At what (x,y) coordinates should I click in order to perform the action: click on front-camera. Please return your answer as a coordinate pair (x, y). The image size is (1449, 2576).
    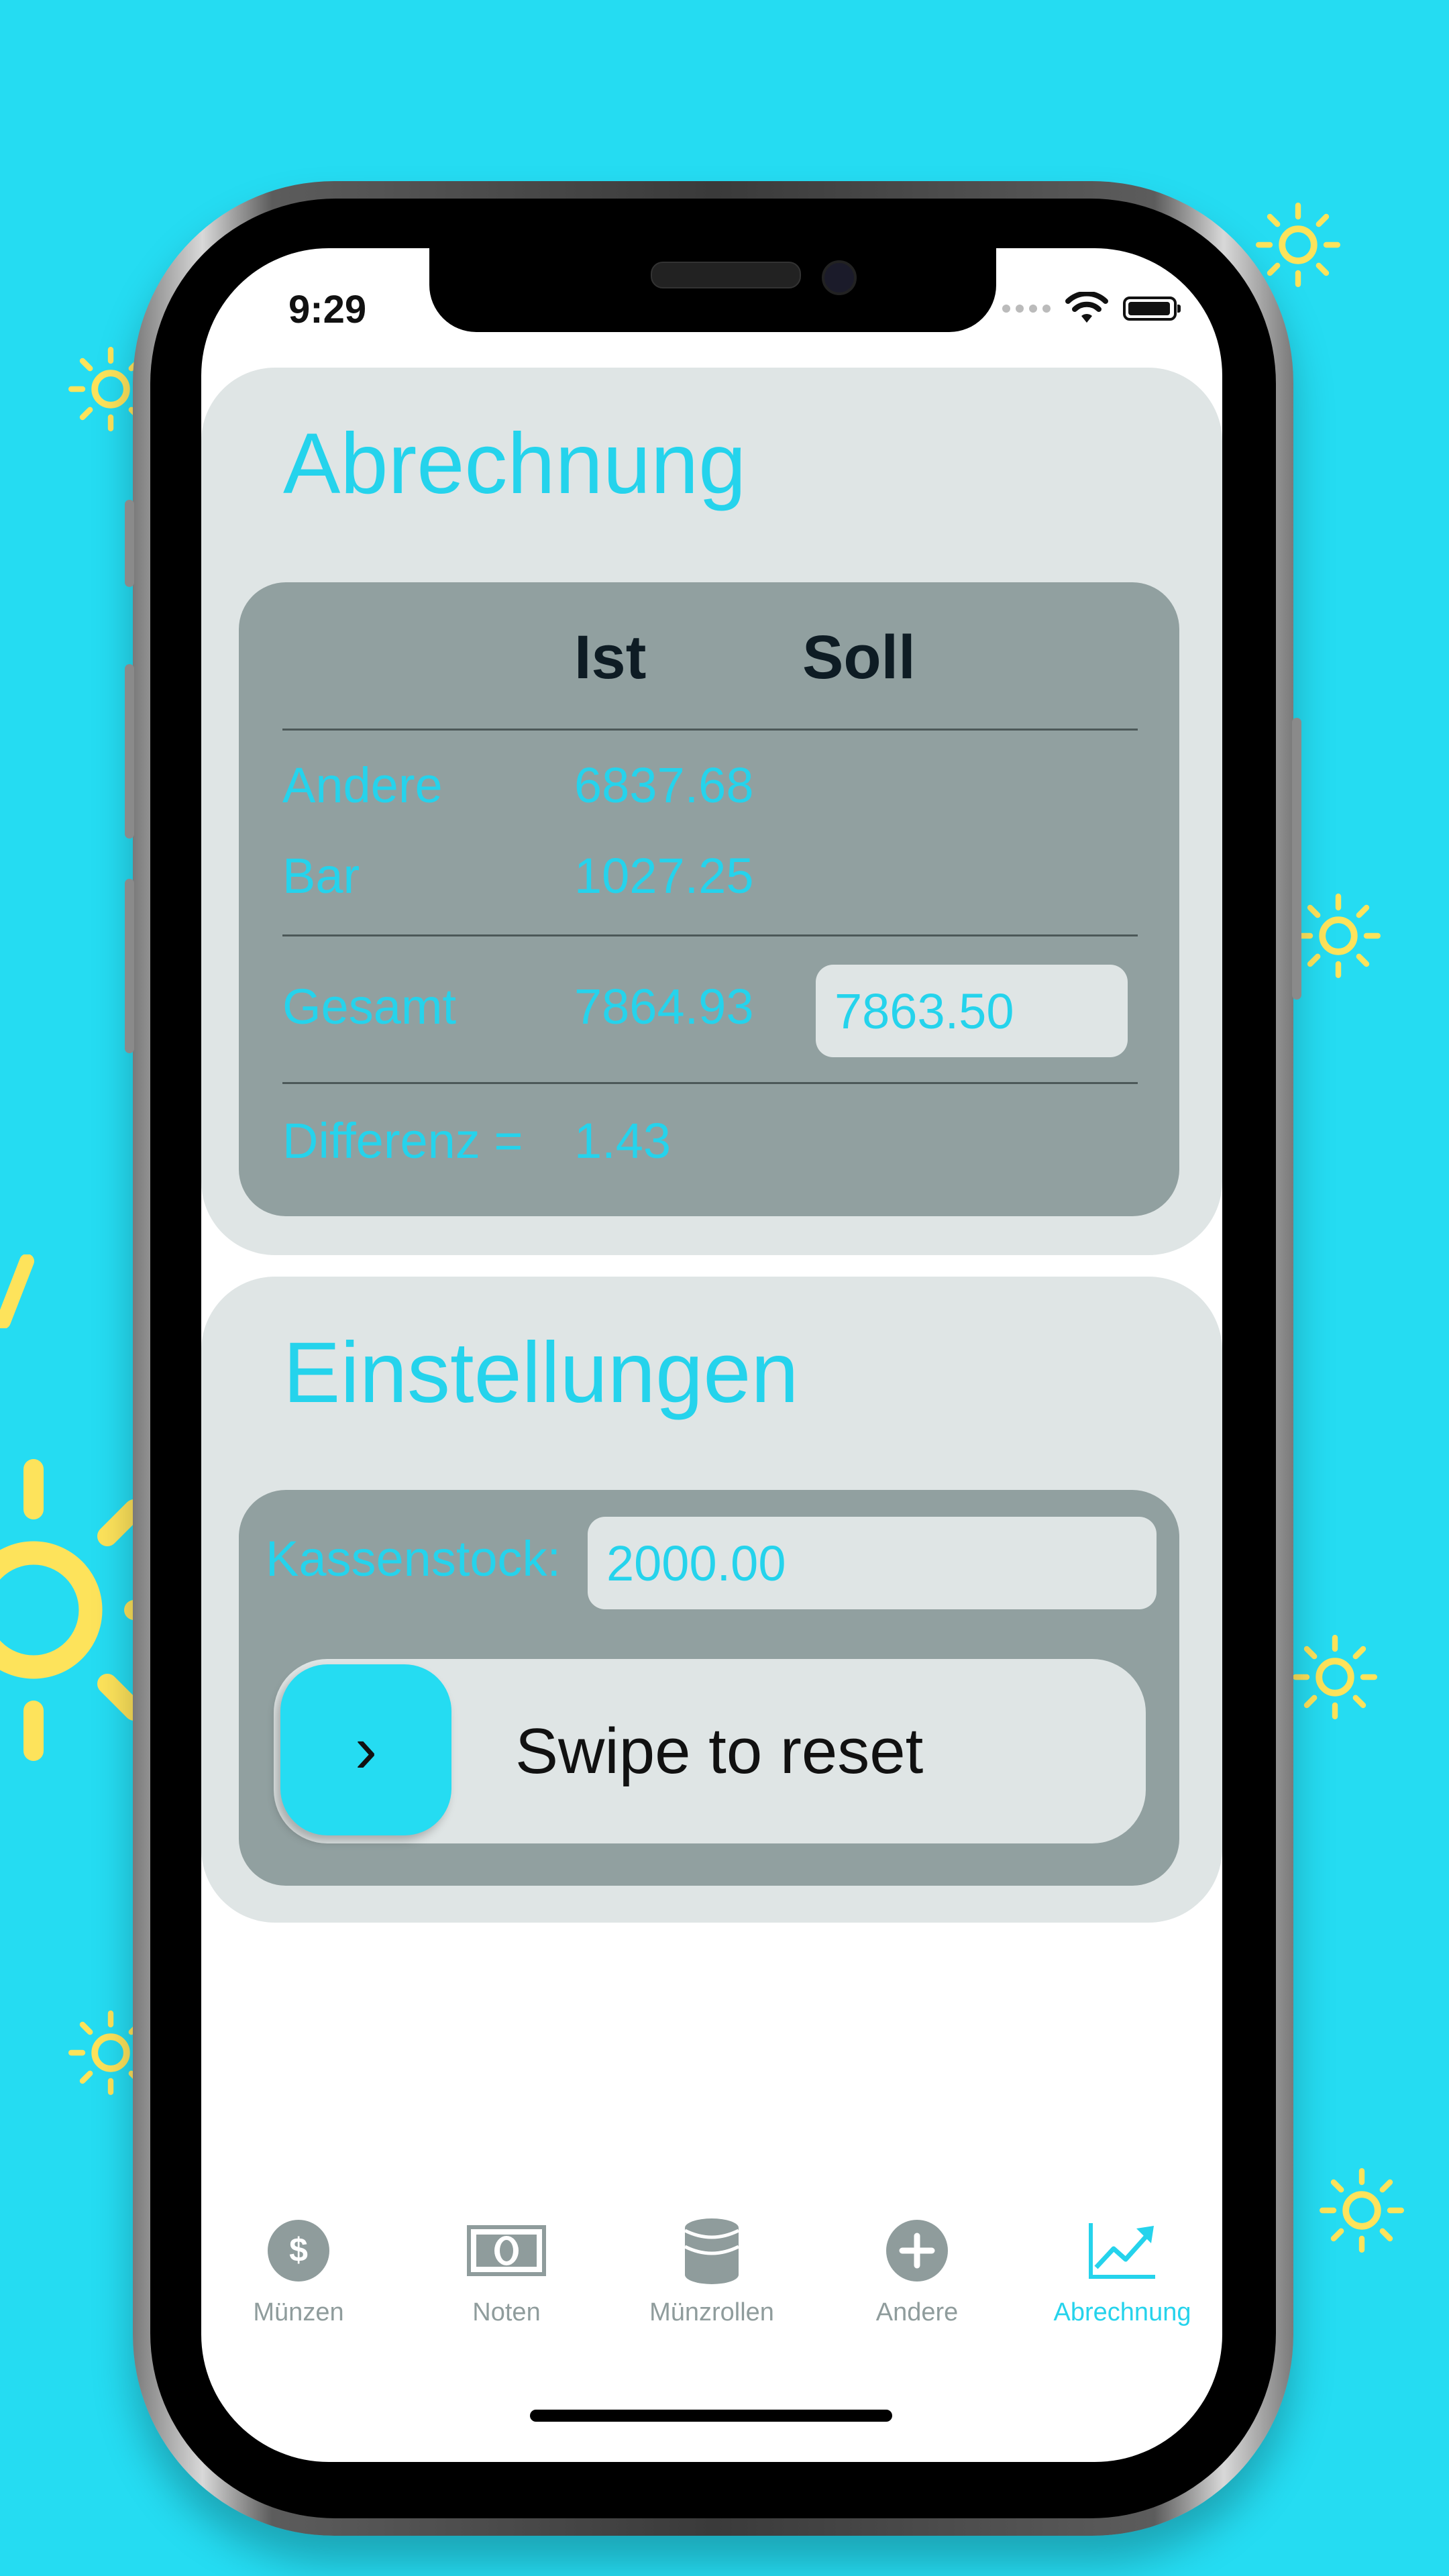
    Looking at the image, I should click on (839, 277).